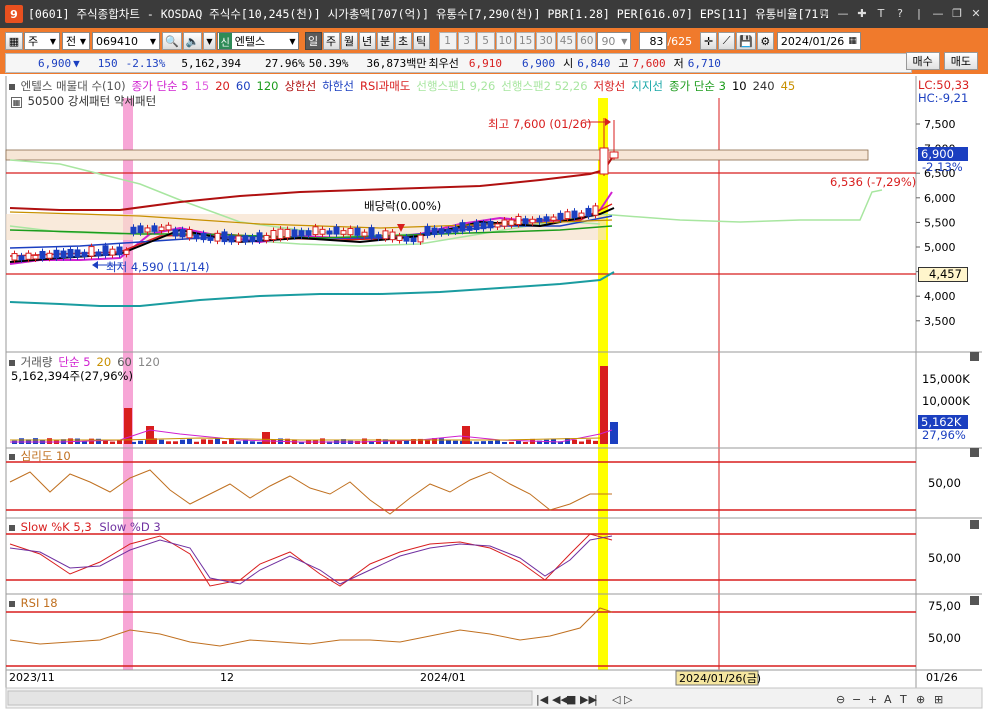 Image resolution: width=988 pixels, height=713 pixels. Describe the element at coordinates (485, 41) in the screenshot. I see `interval-button-5: 5` at that location.